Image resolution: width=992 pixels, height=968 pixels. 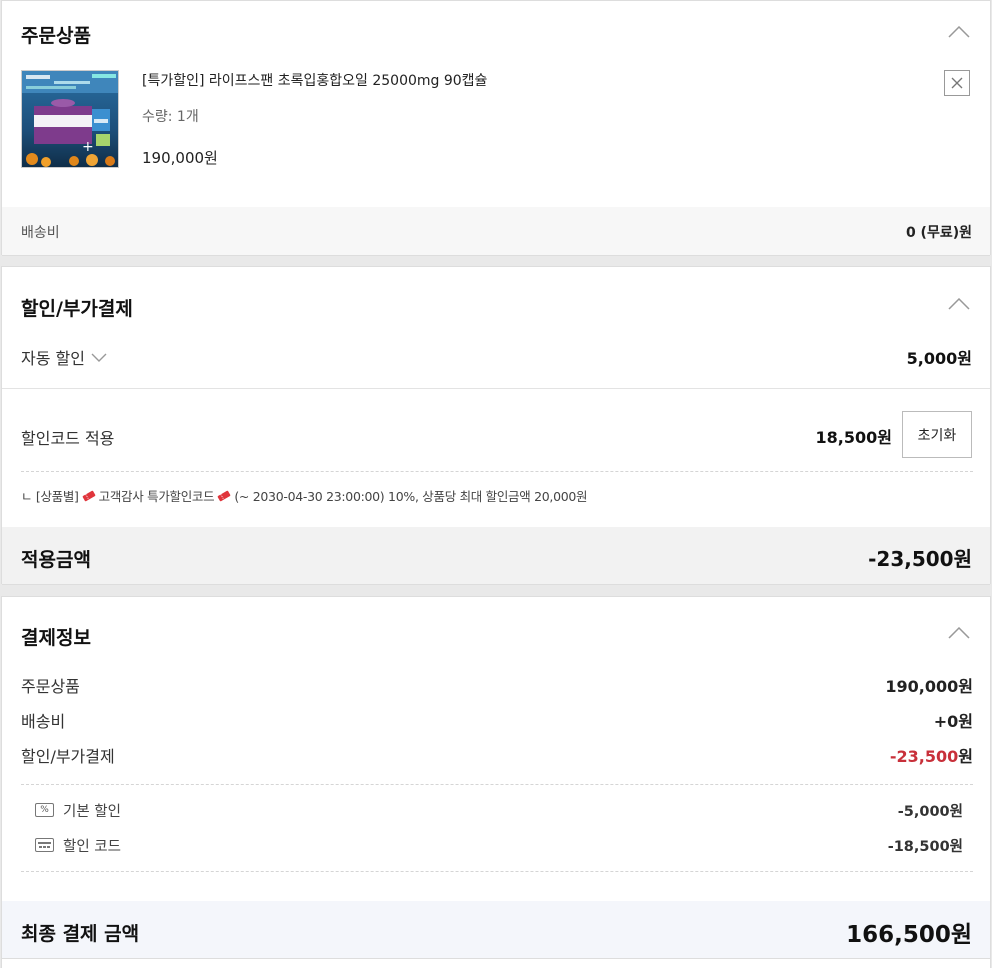 I want to click on sub-row-code-discount: 할인 코드 -18,500원, so click(x=499, y=846).